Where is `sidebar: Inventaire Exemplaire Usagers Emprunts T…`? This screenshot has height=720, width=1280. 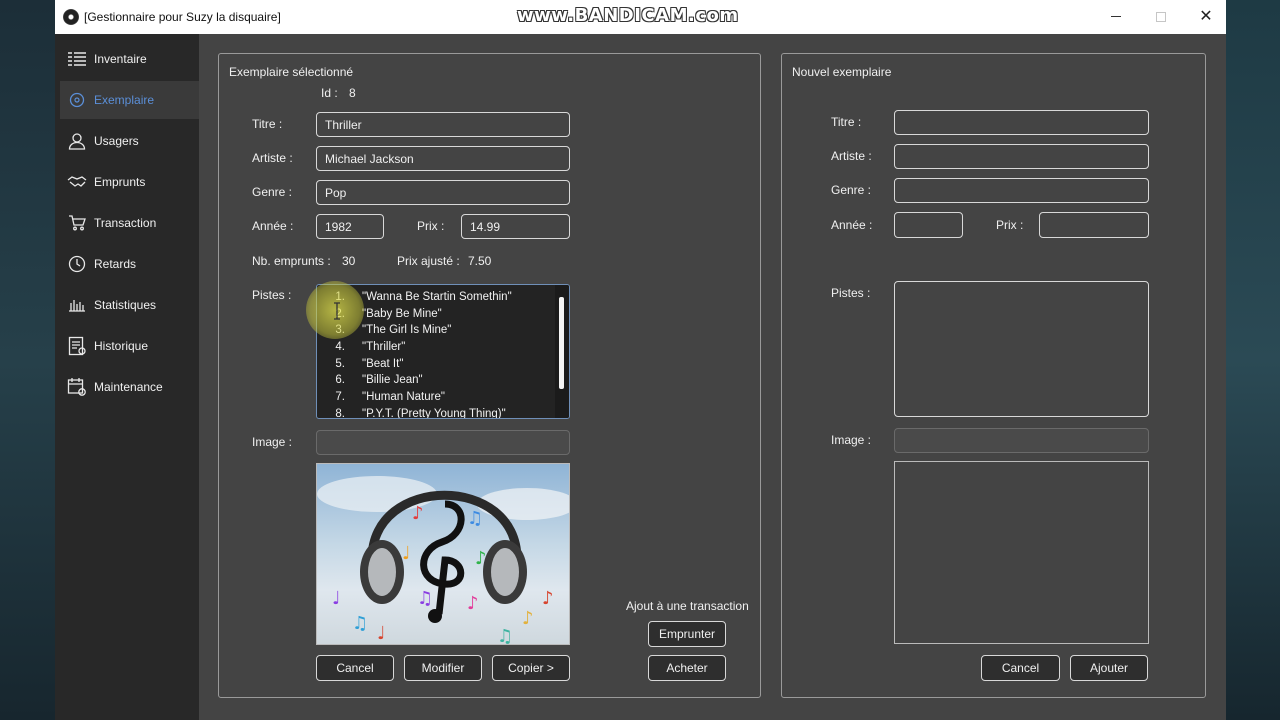 sidebar: Inventaire Exemplaire Usagers Emprunts T… is located at coordinates (127, 377).